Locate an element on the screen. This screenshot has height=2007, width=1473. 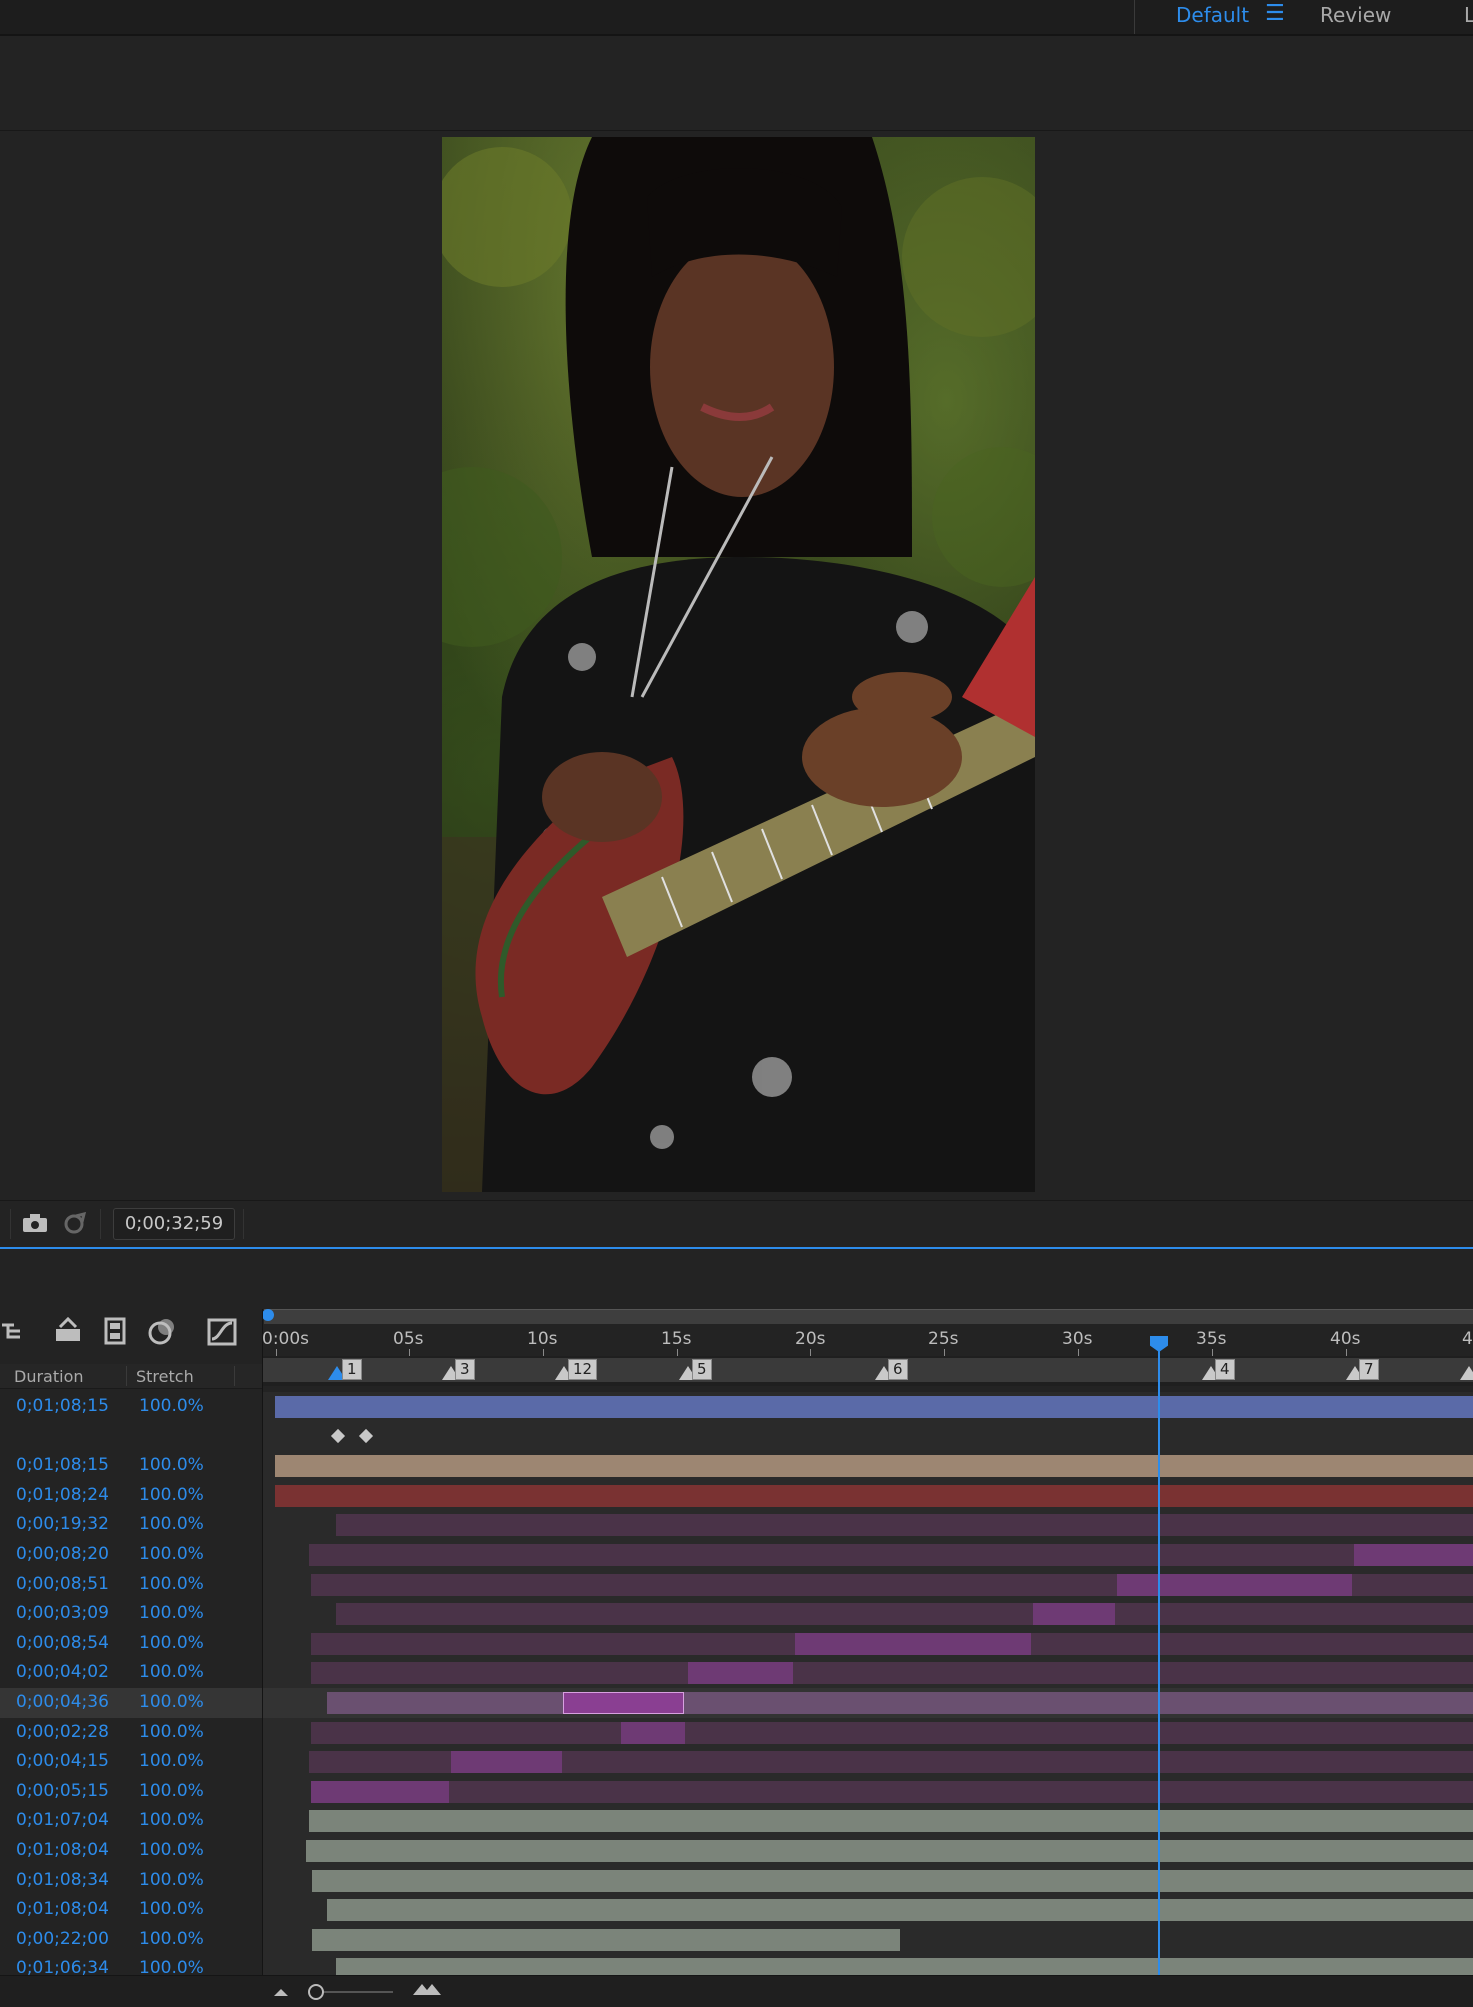
zoom-slider-knob is located at coordinates (316, 1992).